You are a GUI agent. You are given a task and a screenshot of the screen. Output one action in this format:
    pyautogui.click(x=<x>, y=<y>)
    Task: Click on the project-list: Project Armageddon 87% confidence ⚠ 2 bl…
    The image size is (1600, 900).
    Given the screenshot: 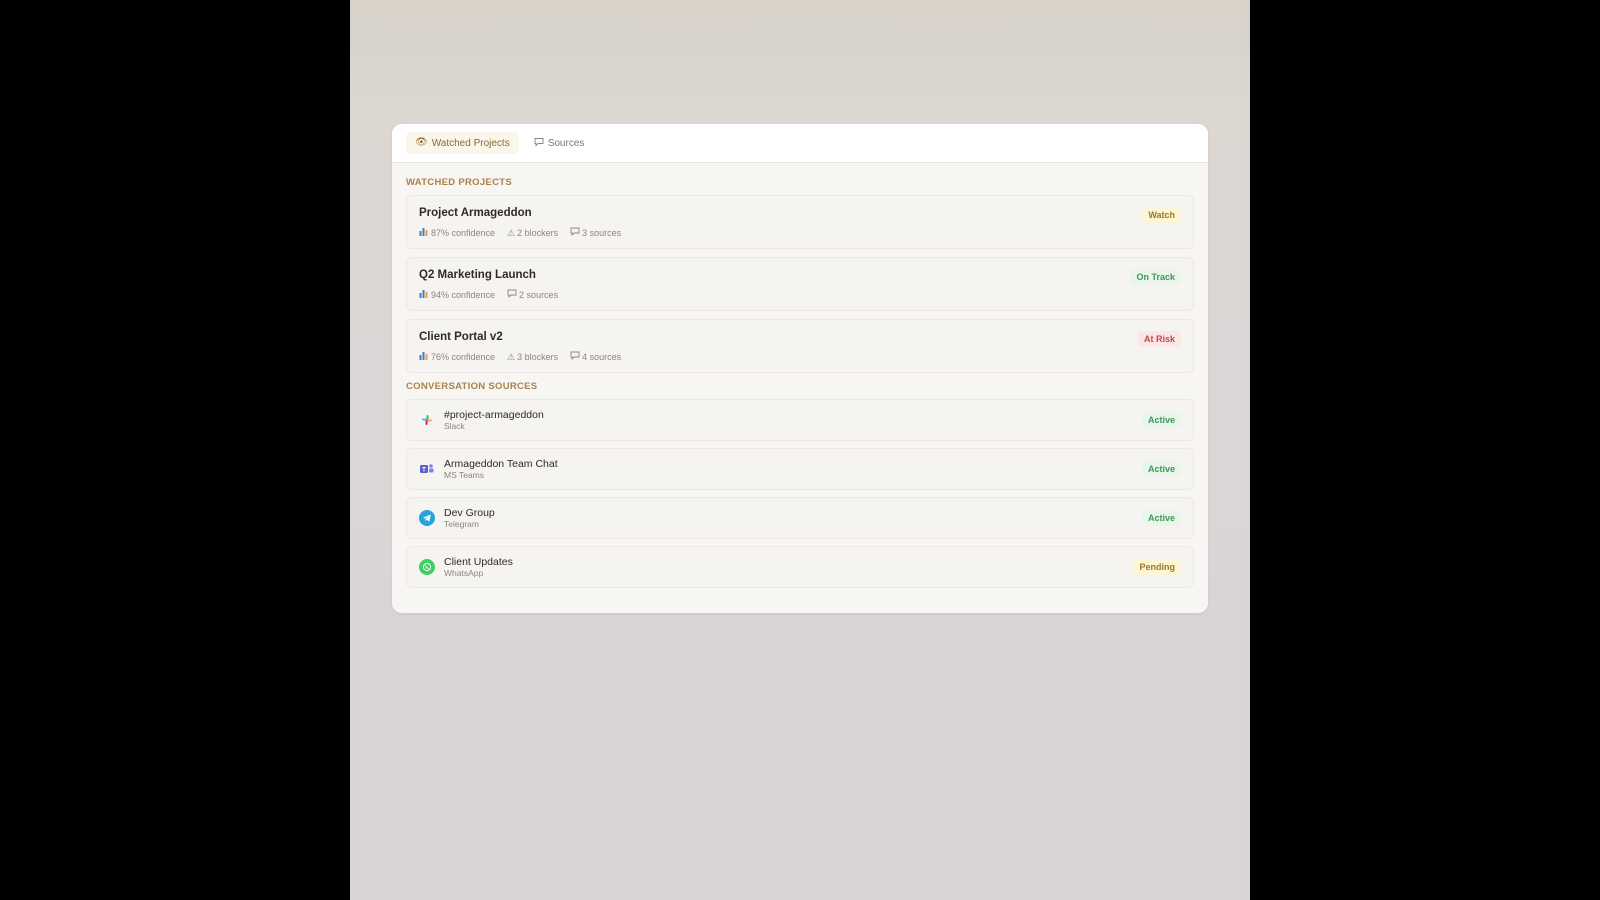 What is the action you would take?
    pyautogui.click(x=800, y=284)
    